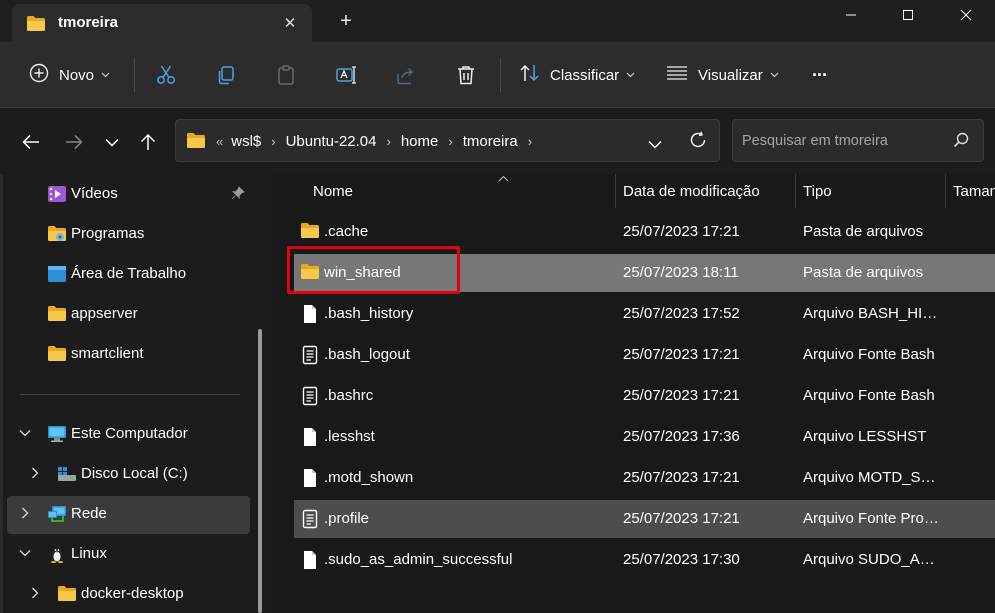  Describe the element at coordinates (820, 75) in the screenshot. I see `more-options-icon: ···` at that location.